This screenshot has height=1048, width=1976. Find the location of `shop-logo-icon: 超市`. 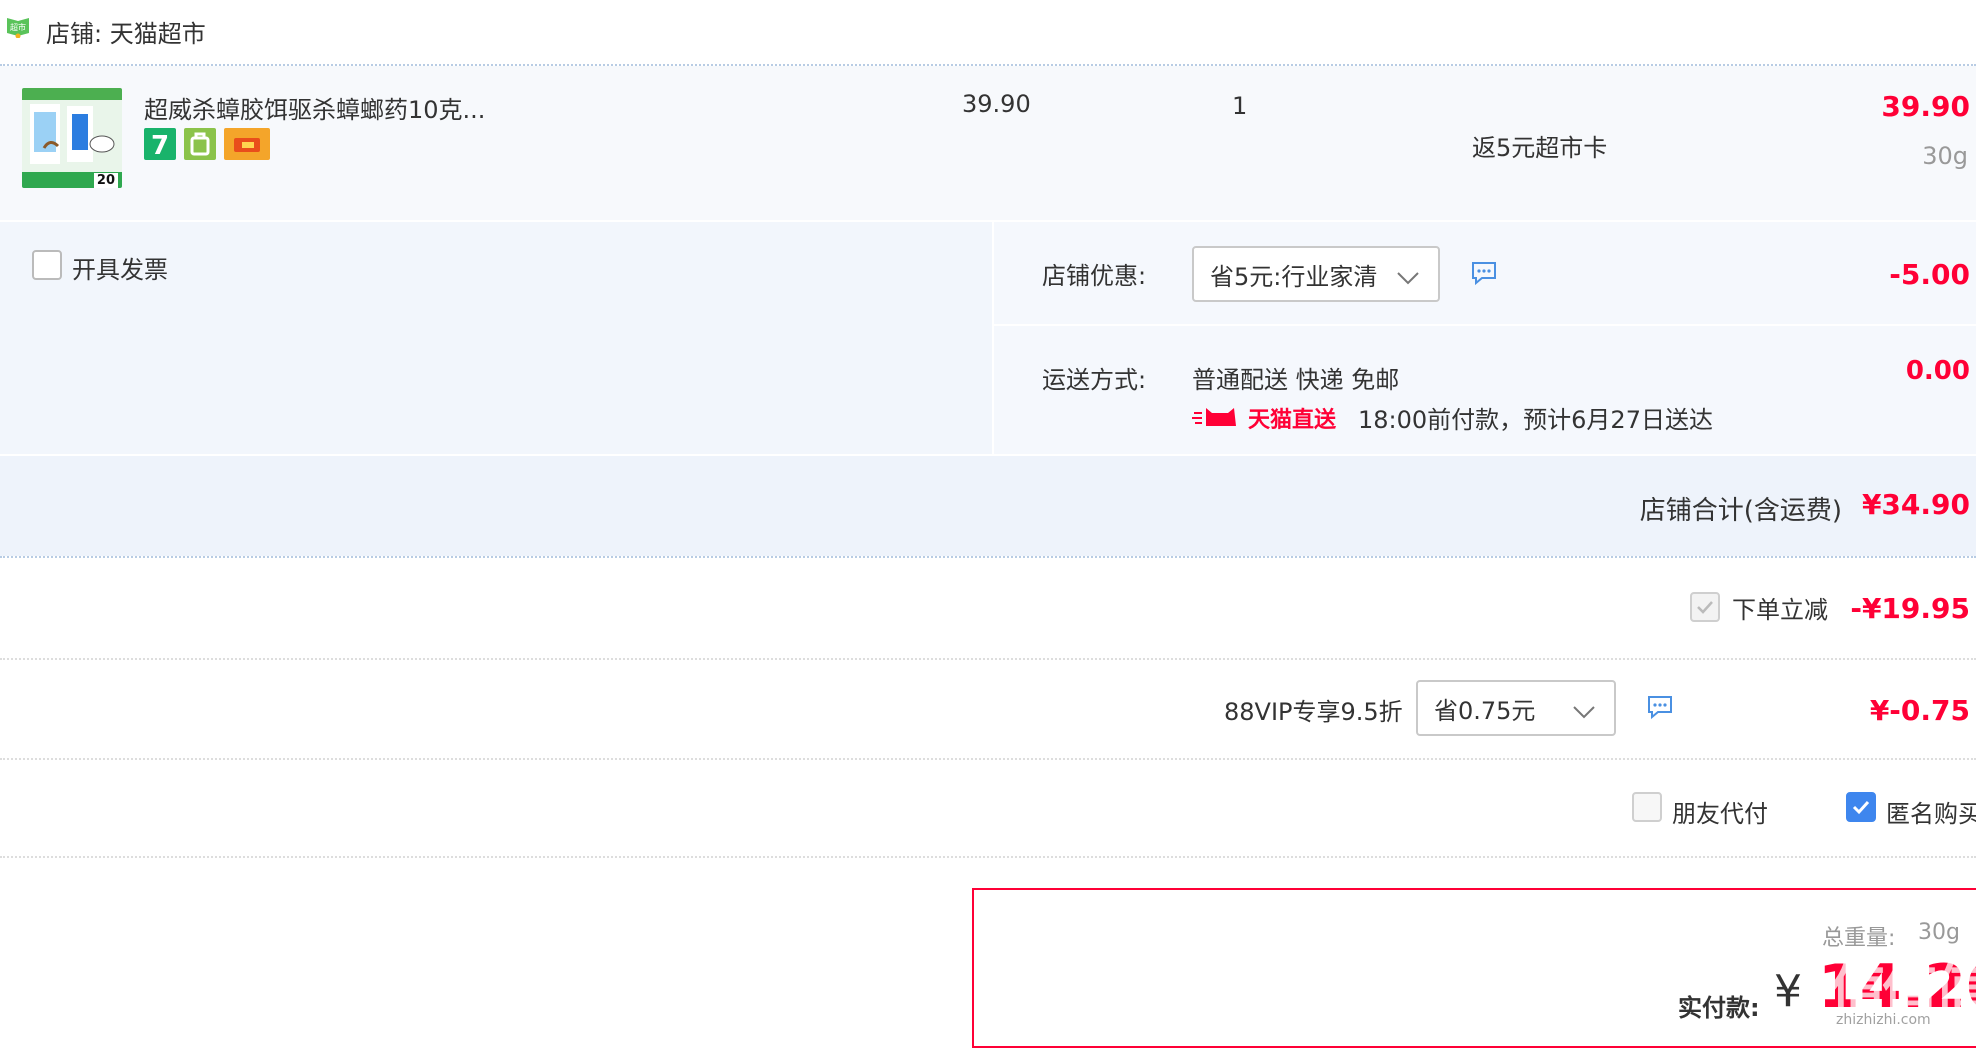

shop-logo-icon: 超市 is located at coordinates (18, 27).